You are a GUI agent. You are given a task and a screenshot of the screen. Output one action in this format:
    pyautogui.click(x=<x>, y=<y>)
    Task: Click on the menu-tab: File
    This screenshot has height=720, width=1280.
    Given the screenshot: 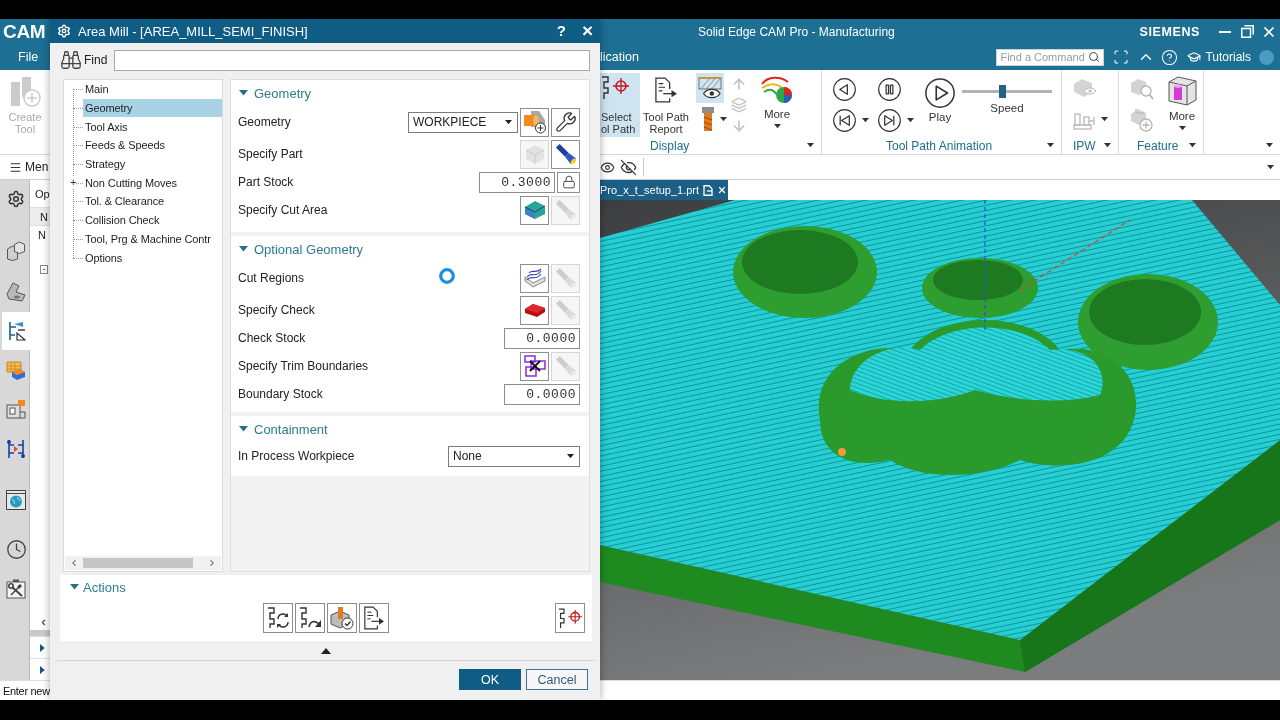 What is the action you would take?
    pyautogui.click(x=28, y=57)
    